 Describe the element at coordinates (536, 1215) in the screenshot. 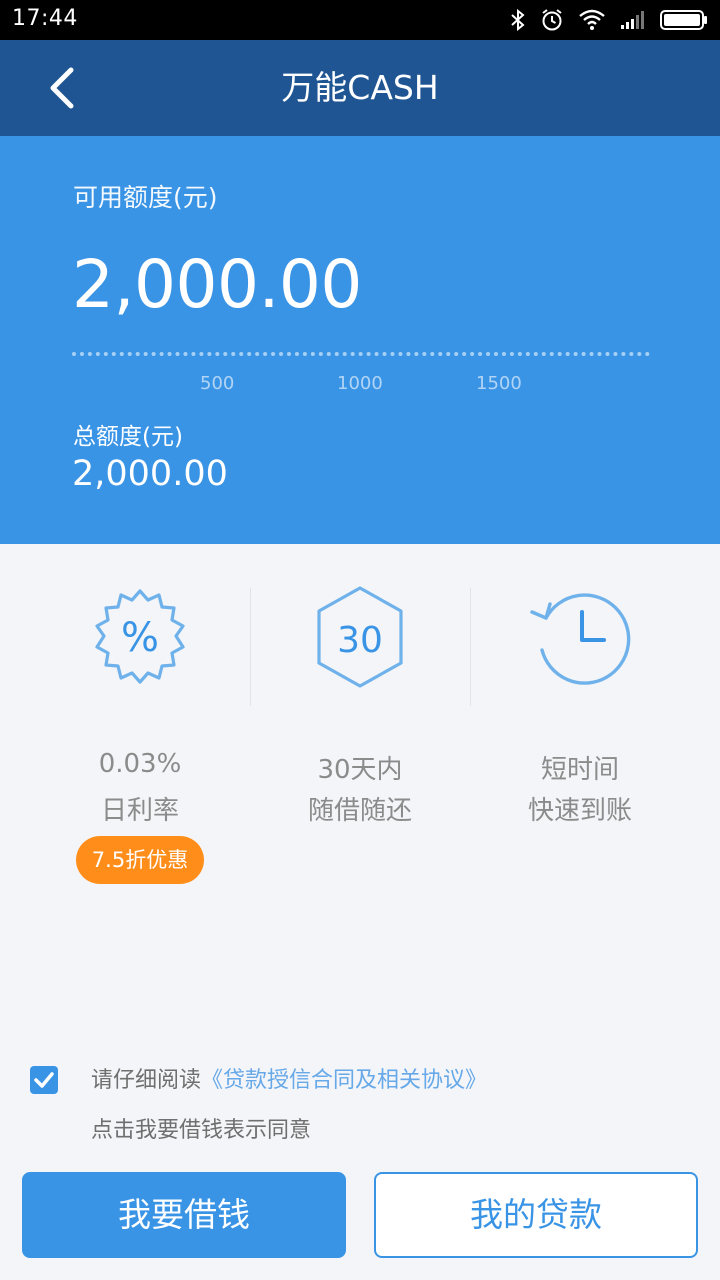

I see `my-loans-button: 我的贷款` at that location.